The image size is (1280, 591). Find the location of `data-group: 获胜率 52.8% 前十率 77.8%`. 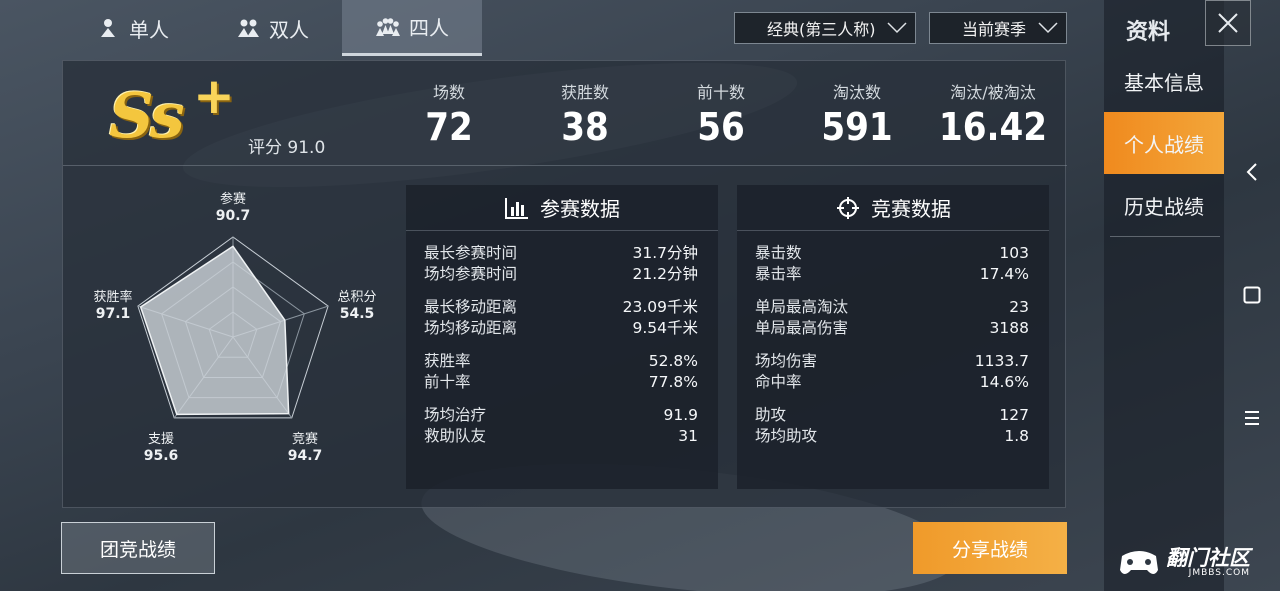

data-group: 获胜率 52.8% 前十率 77.8% is located at coordinates (562, 372).